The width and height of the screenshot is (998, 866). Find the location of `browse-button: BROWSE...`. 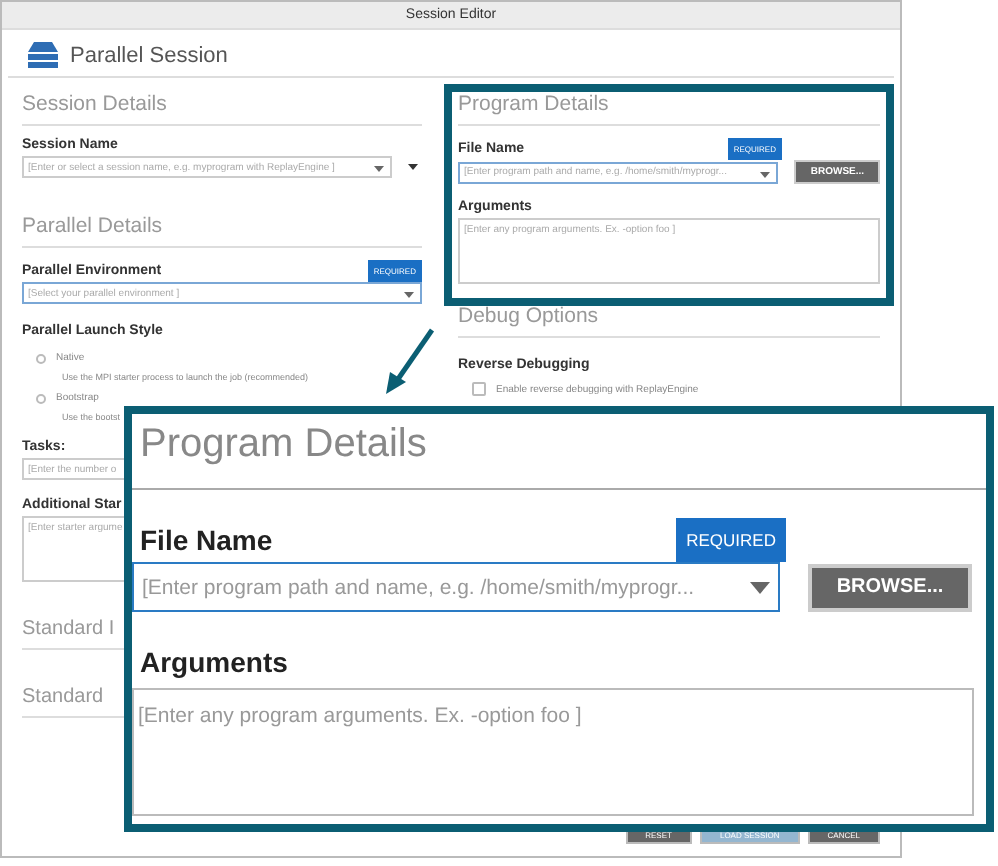

browse-button: BROWSE... is located at coordinates (890, 587).